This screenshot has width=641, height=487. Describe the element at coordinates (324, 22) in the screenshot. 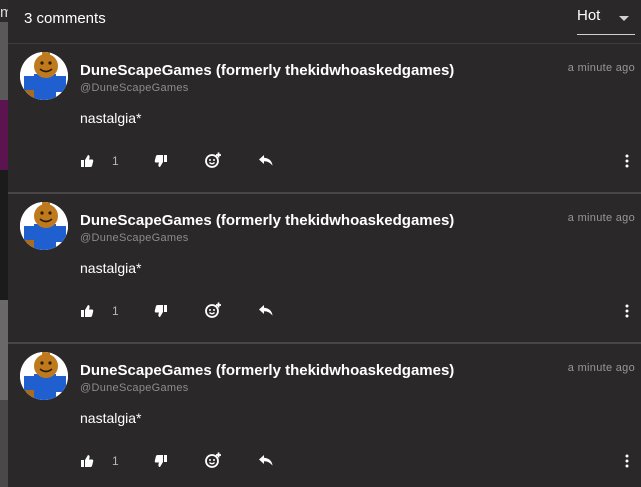

I see `comments-header: 3 comments Hot` at that location.